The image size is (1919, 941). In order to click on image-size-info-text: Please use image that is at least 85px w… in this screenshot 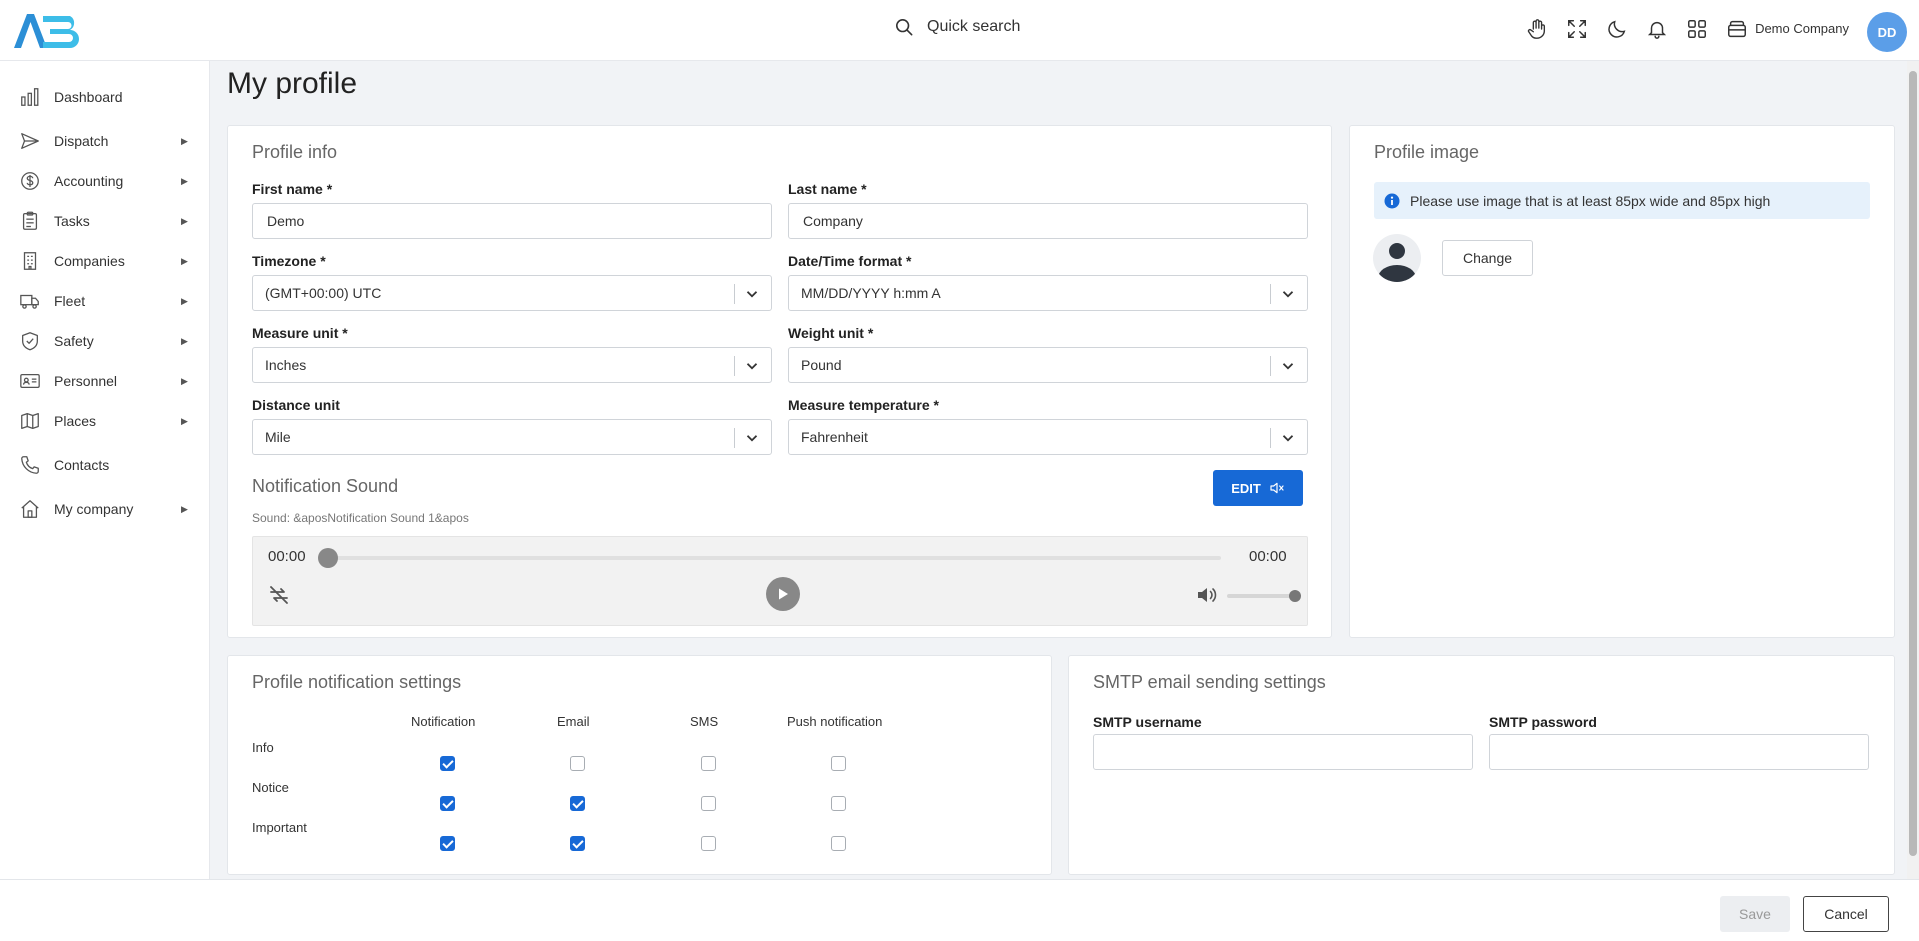, I will do `click(1590, 200)`.